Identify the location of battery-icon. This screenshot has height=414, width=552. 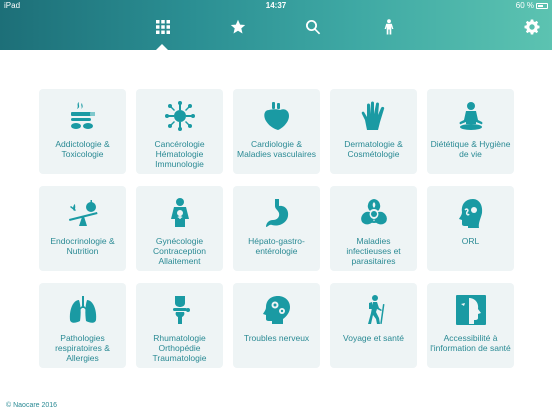
(542, 6).